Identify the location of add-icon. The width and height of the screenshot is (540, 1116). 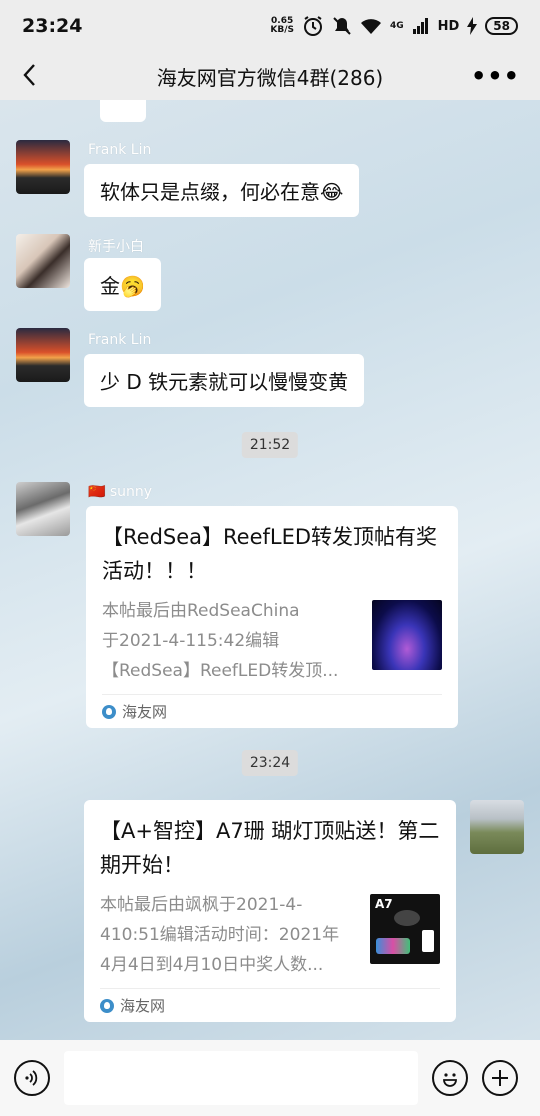
(500, 1078).